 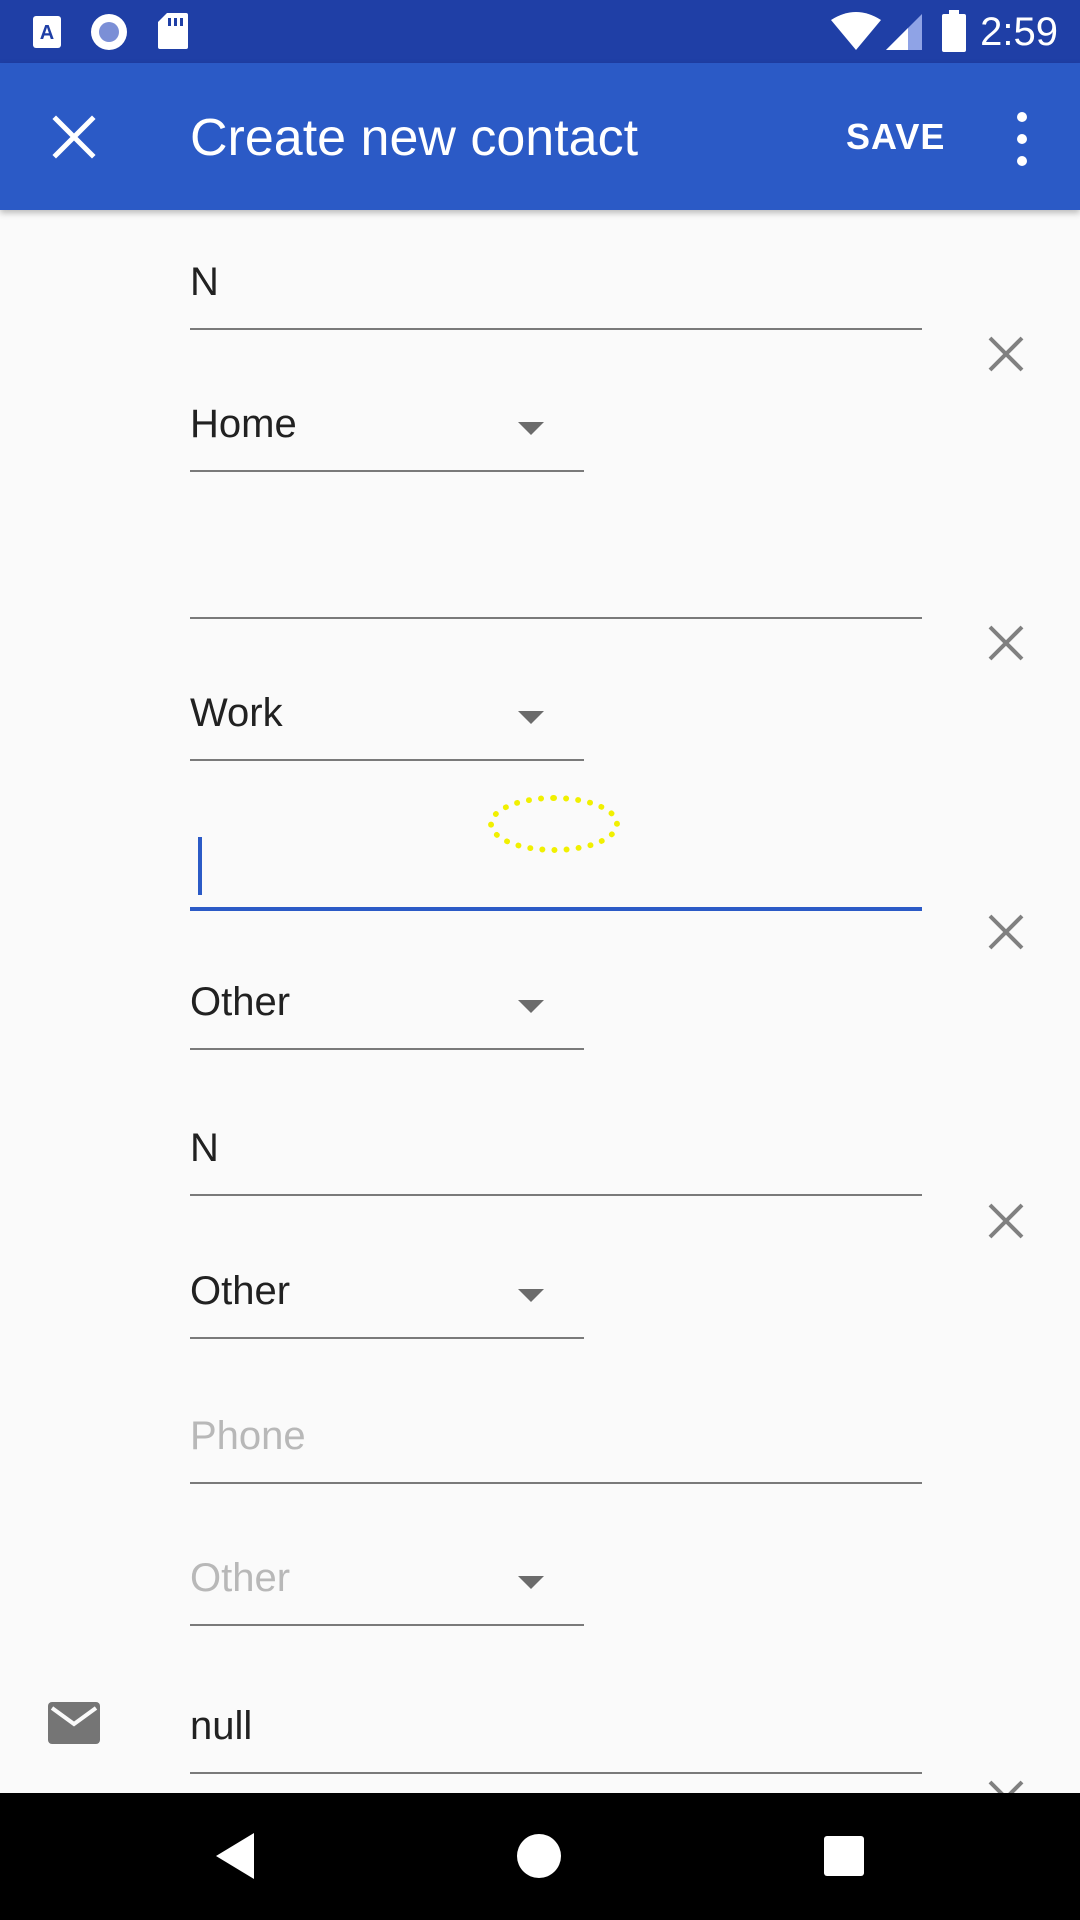 I want to click on a11y-font-icon: A, so click(x=47, y=32).